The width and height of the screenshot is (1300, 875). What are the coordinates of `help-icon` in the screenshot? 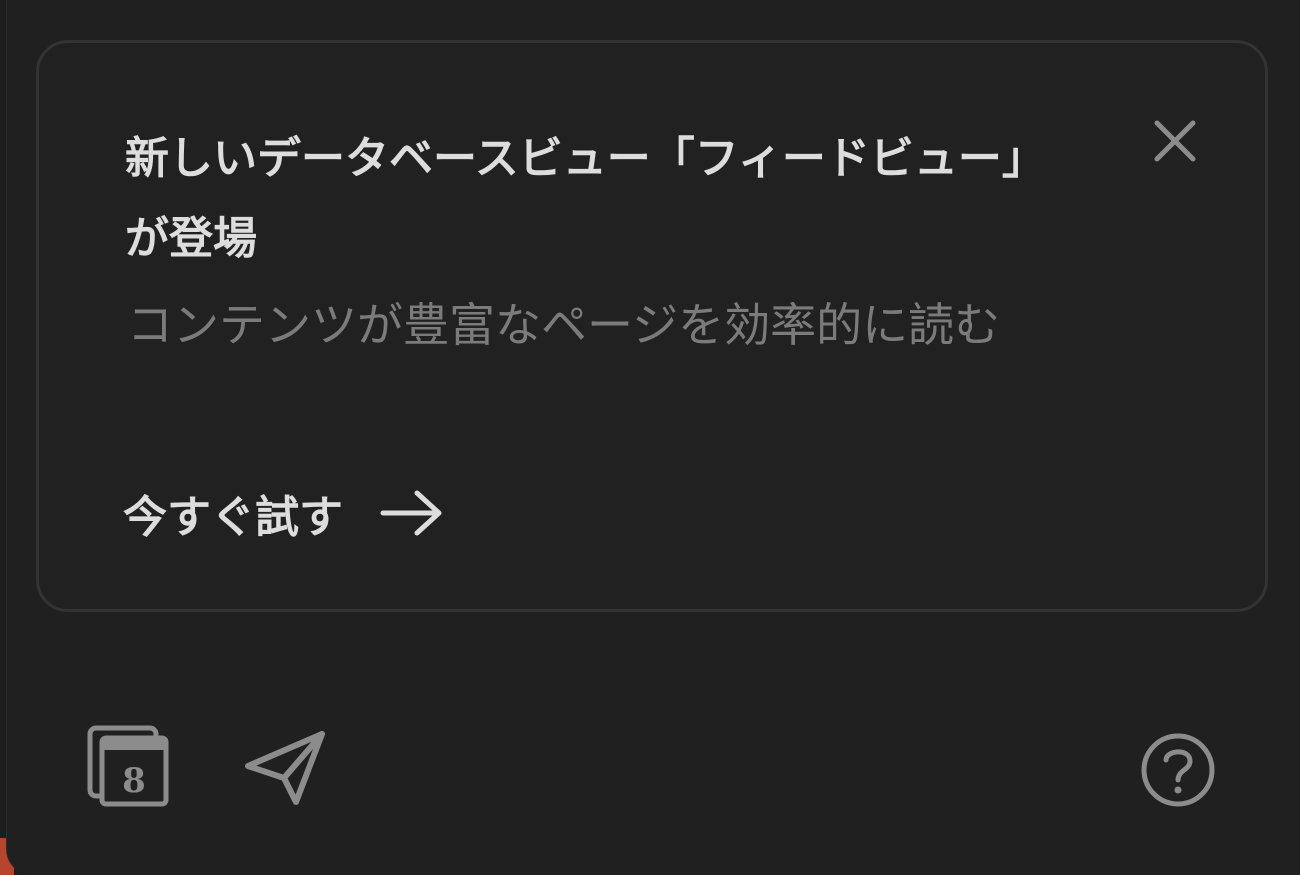 It's located at (1178, 770).